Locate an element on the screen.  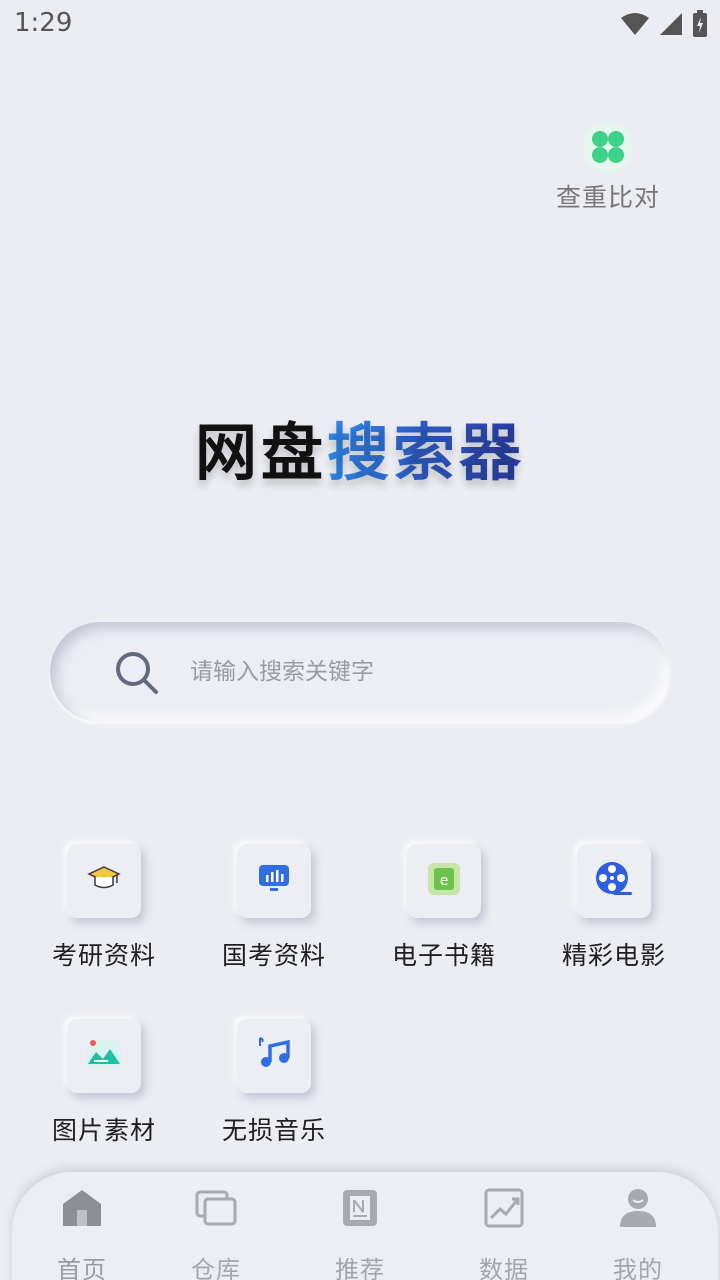
category-images: 图片素材 is located at coordinates (104, 1083).